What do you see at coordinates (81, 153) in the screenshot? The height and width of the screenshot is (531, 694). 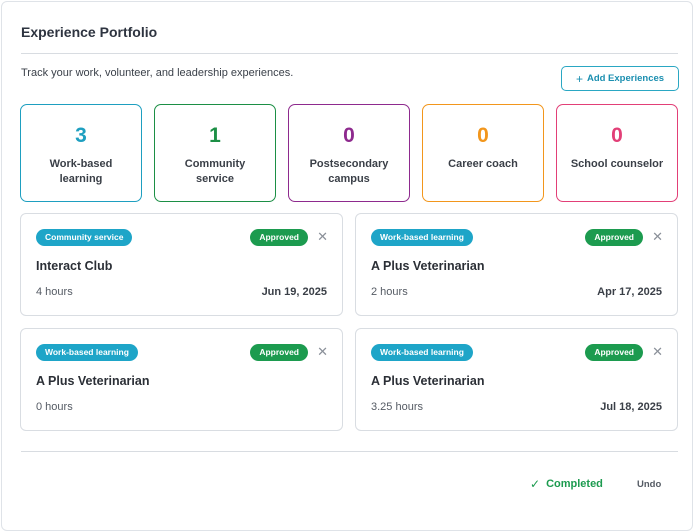 I see `stat-work-based-learning: 3 Work-based learning` at bounding box center [81, 153].